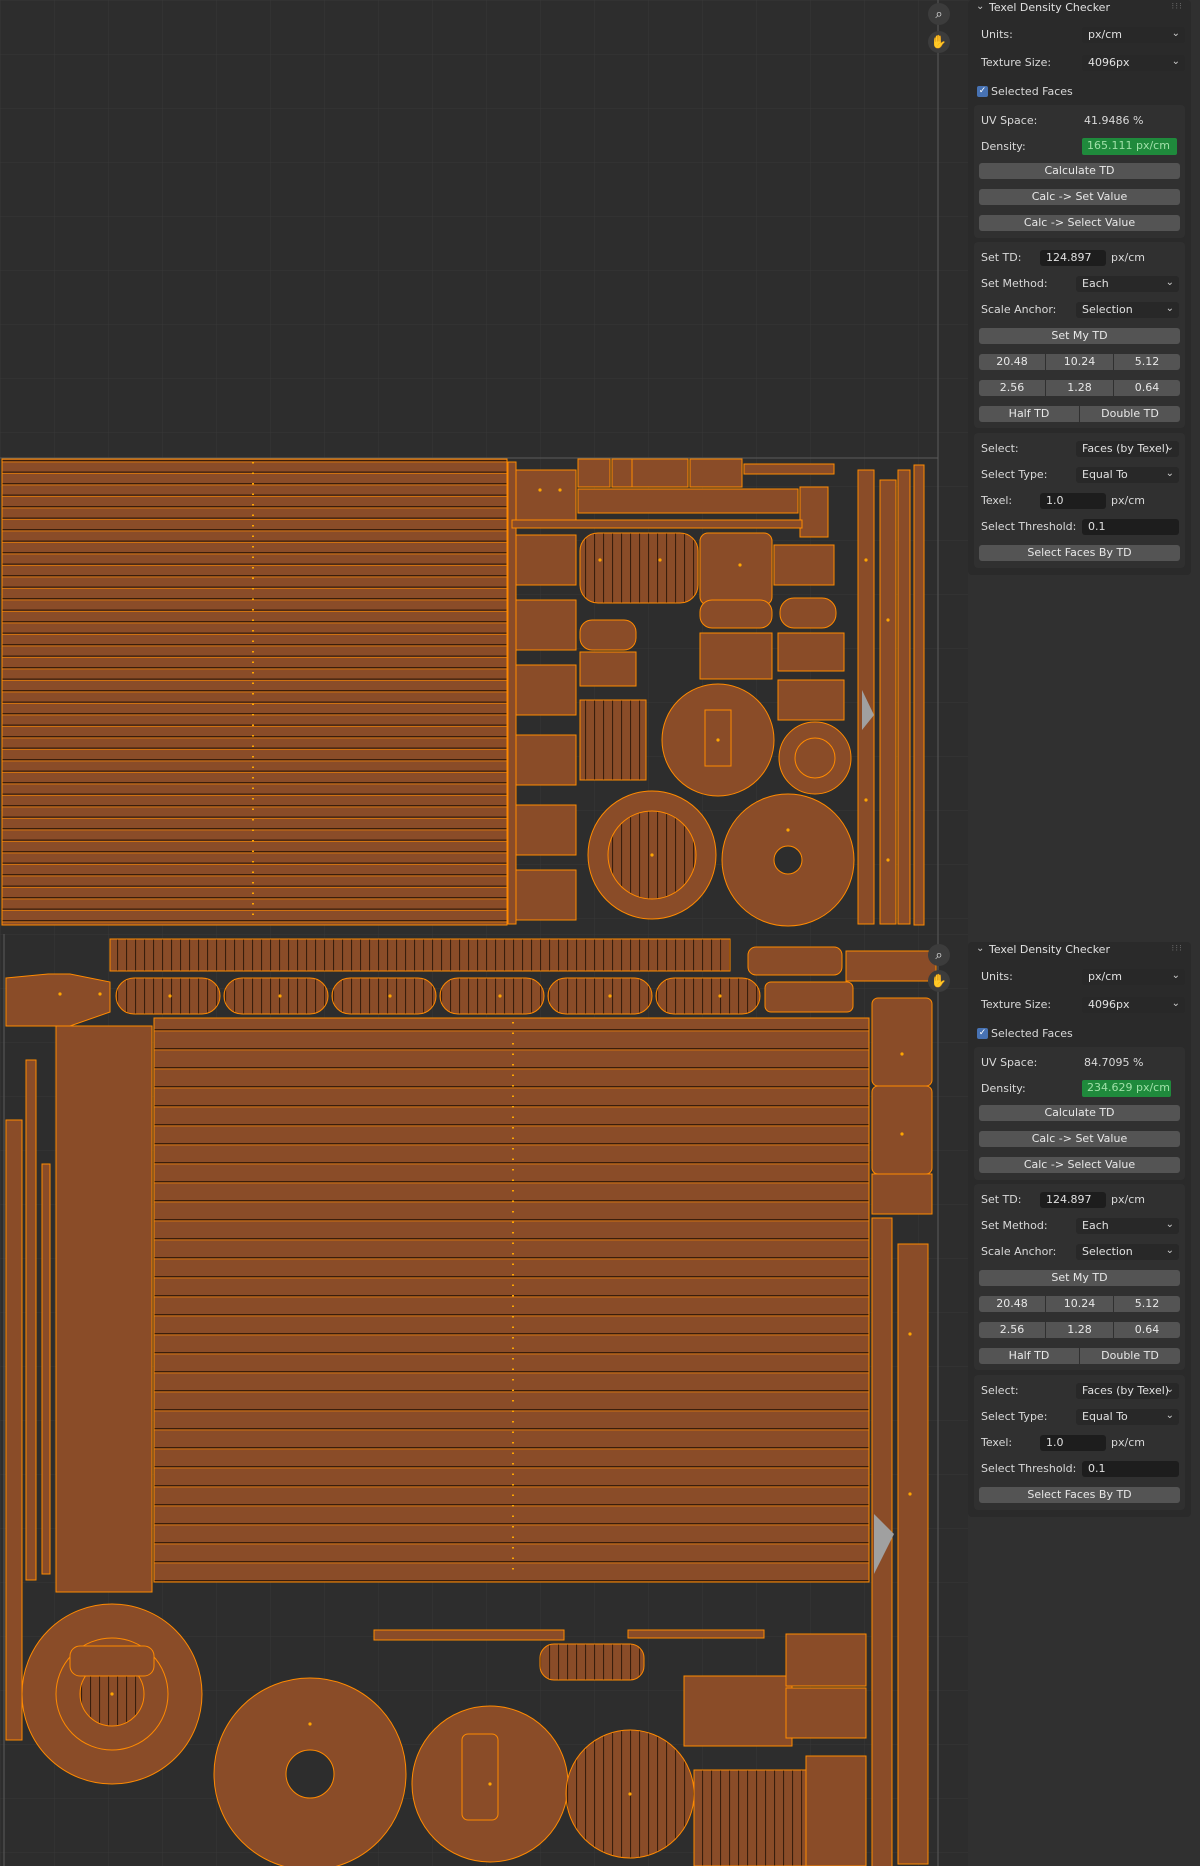 The width and height of the screenshot is (1200, 1866). I want to click on uv-space-value: 41.9486 %, so click(1114, 120).